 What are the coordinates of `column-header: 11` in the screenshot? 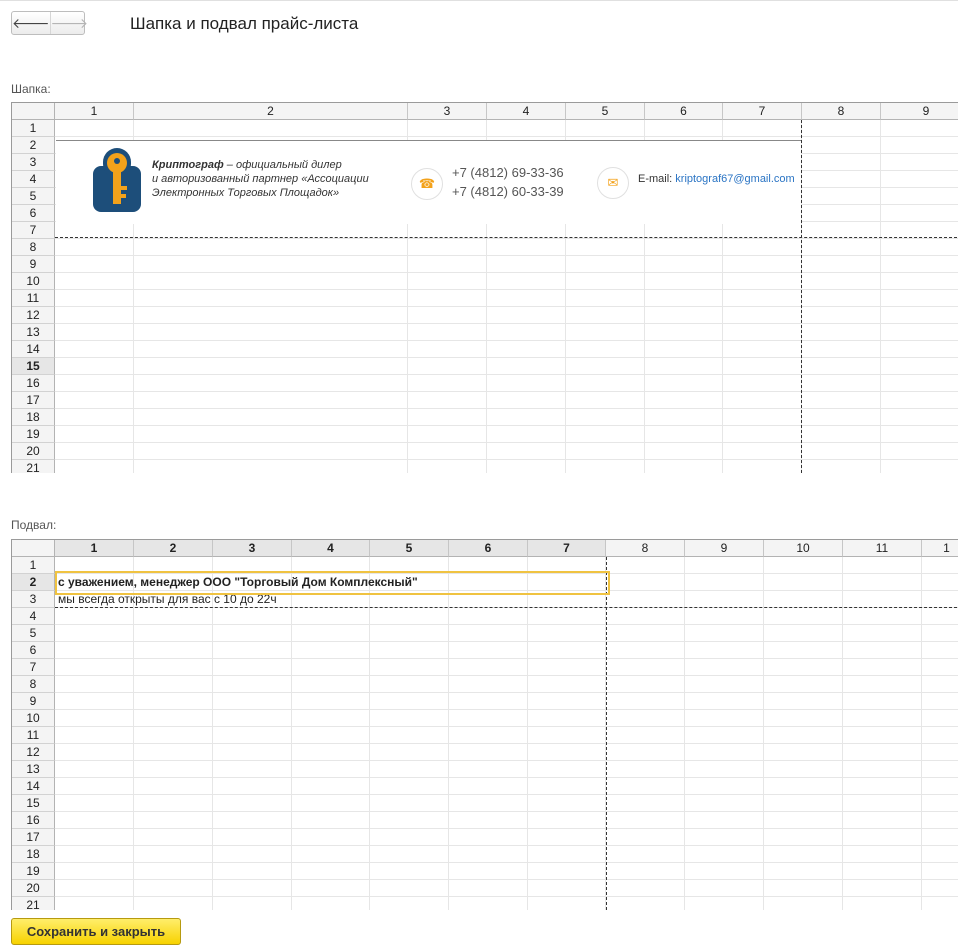 It's located at (882, 548).